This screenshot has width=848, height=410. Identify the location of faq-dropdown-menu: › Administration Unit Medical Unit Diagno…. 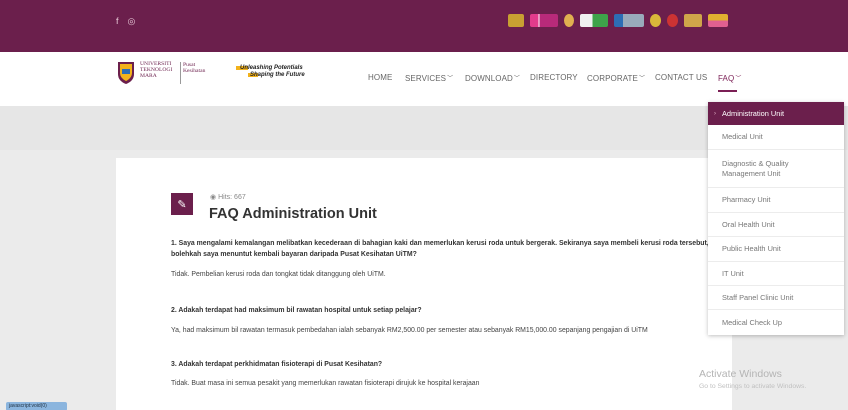
(776, 218).